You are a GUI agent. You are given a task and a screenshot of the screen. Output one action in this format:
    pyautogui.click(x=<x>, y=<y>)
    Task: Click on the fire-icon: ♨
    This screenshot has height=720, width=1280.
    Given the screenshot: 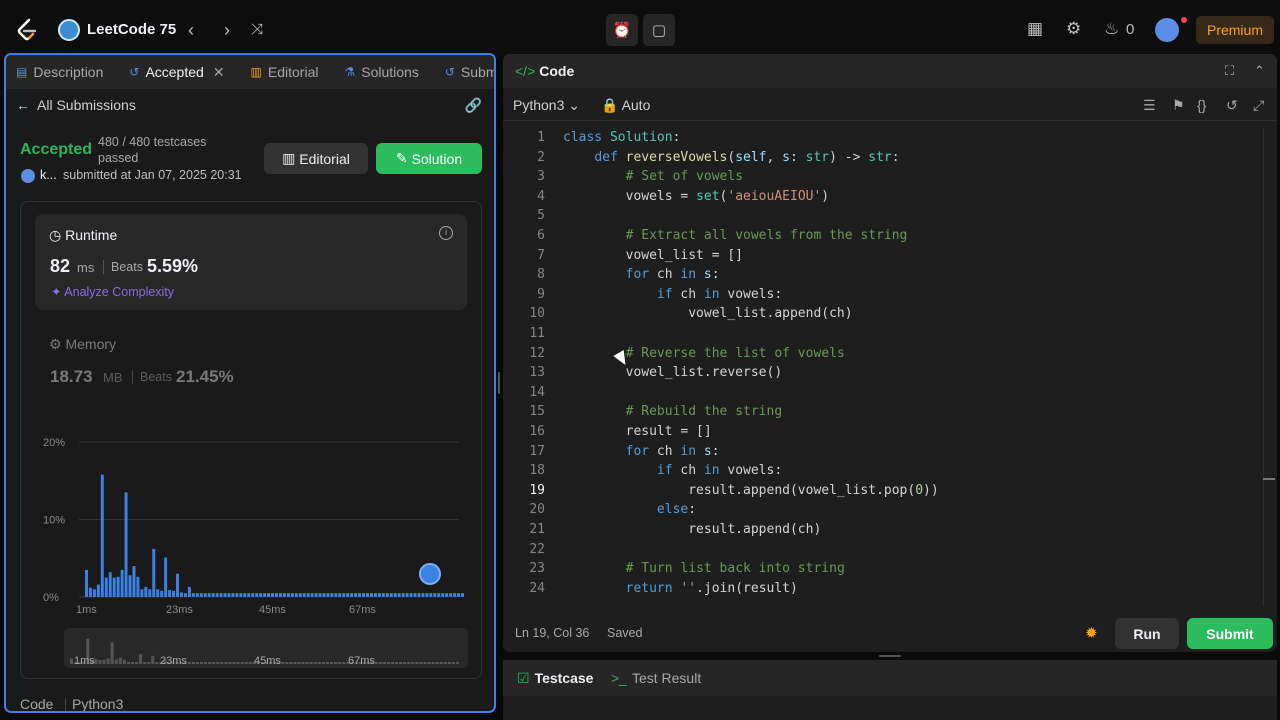 What is the action you would take?
    pyautogui.click(x=1111, y=29)
    